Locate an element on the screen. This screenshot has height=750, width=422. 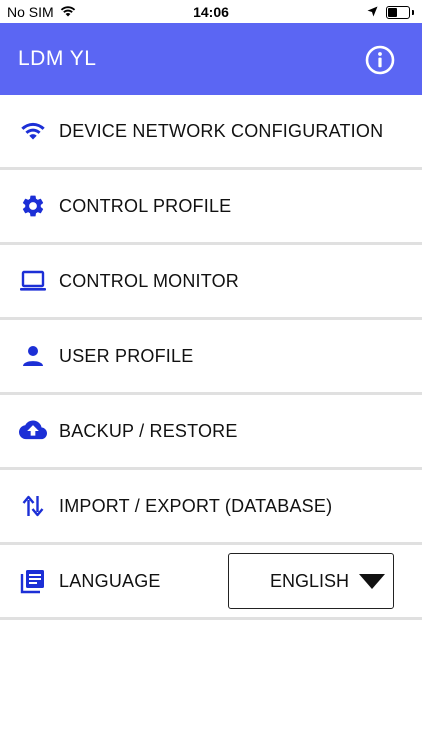
menu-item-language: LANGUAGE ENGLISH is located at coordinates (211, 582).